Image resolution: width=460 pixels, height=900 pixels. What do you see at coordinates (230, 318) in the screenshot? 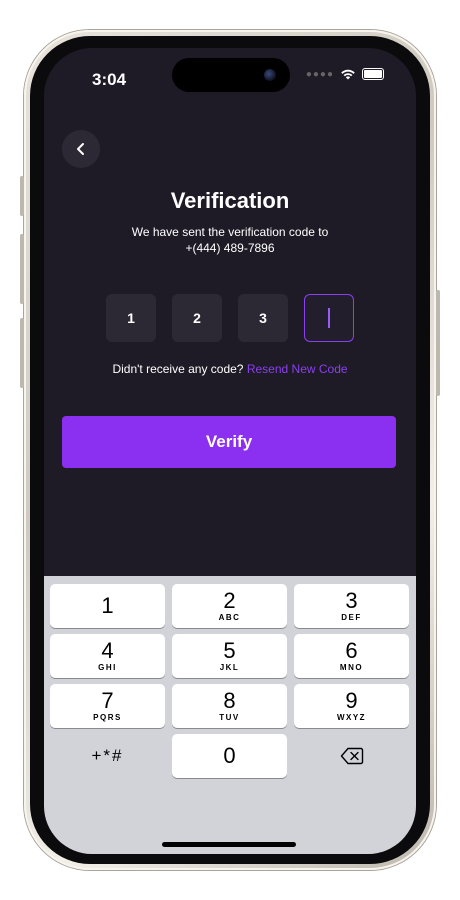
I see `code-input-row: 1 2 3` at bounding box center [230, 318].